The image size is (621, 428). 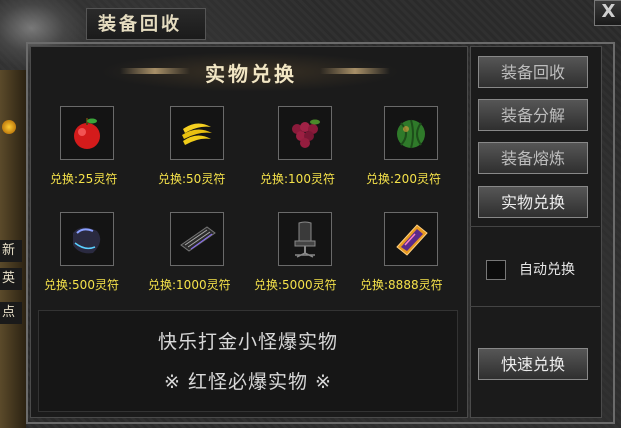 I want to click on item-price: 兑换:500灵符, so click(x=81, y=285).